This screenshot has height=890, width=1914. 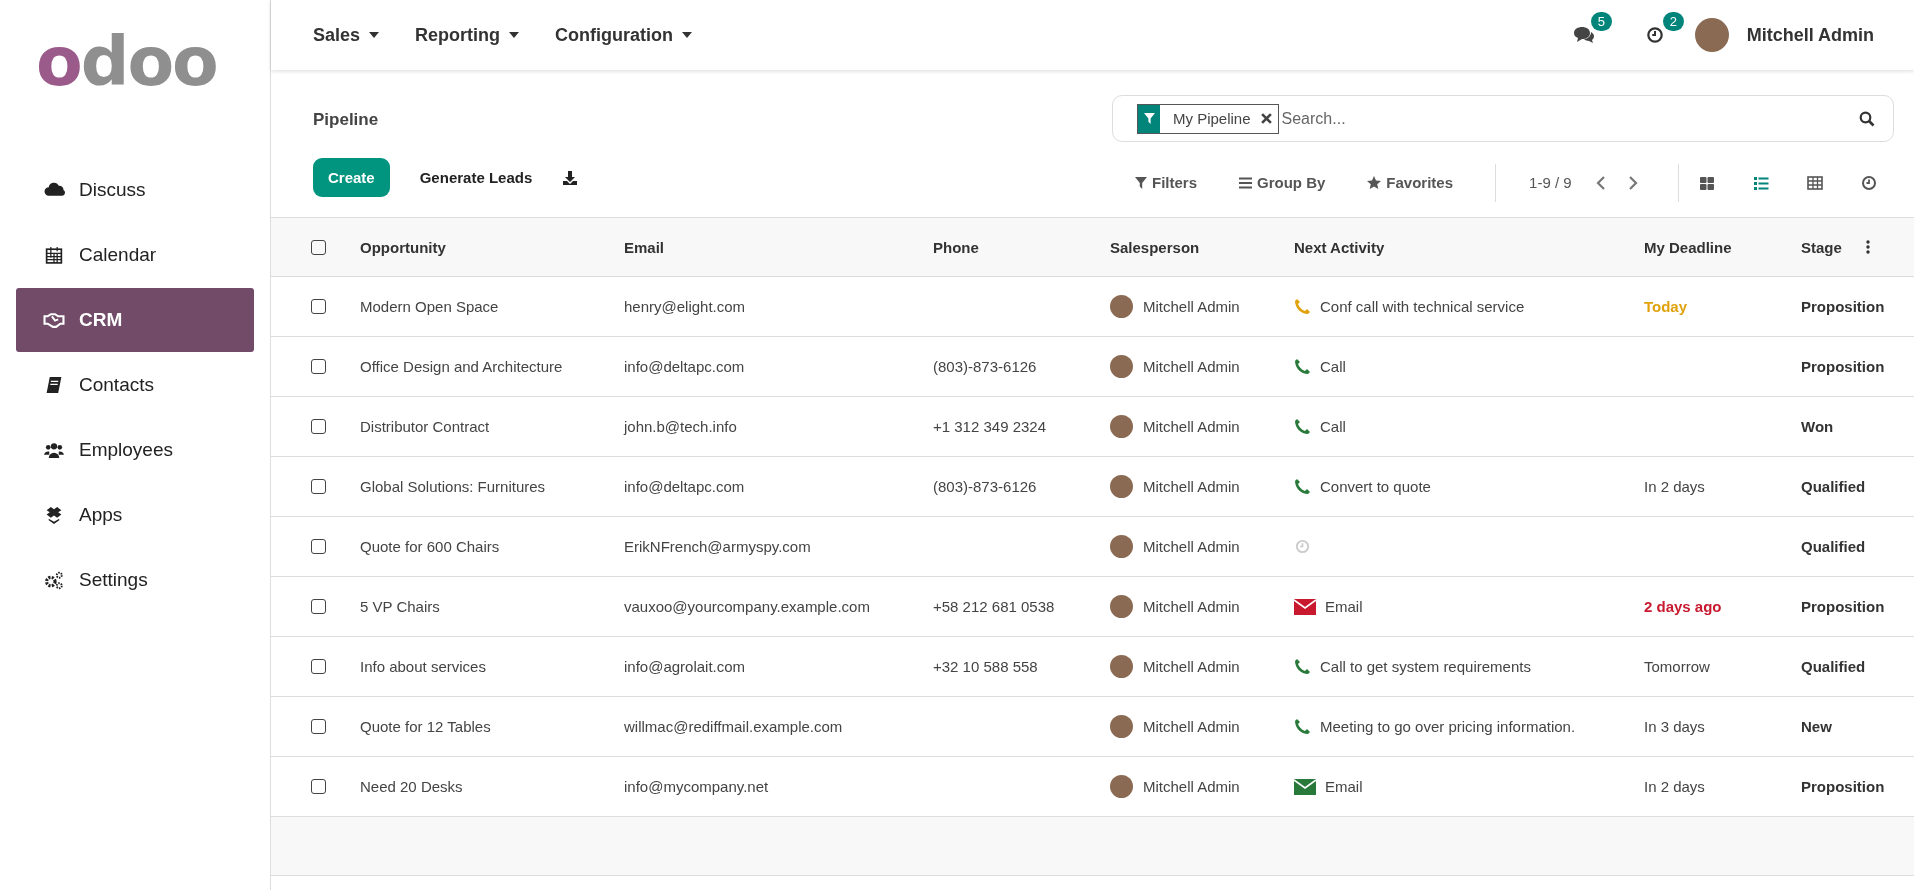 What do you see at coordinates (1425, 666) in the screenshot?
I see `activity-cell: Call to get system requirements` at bounding box center [1425, 666].